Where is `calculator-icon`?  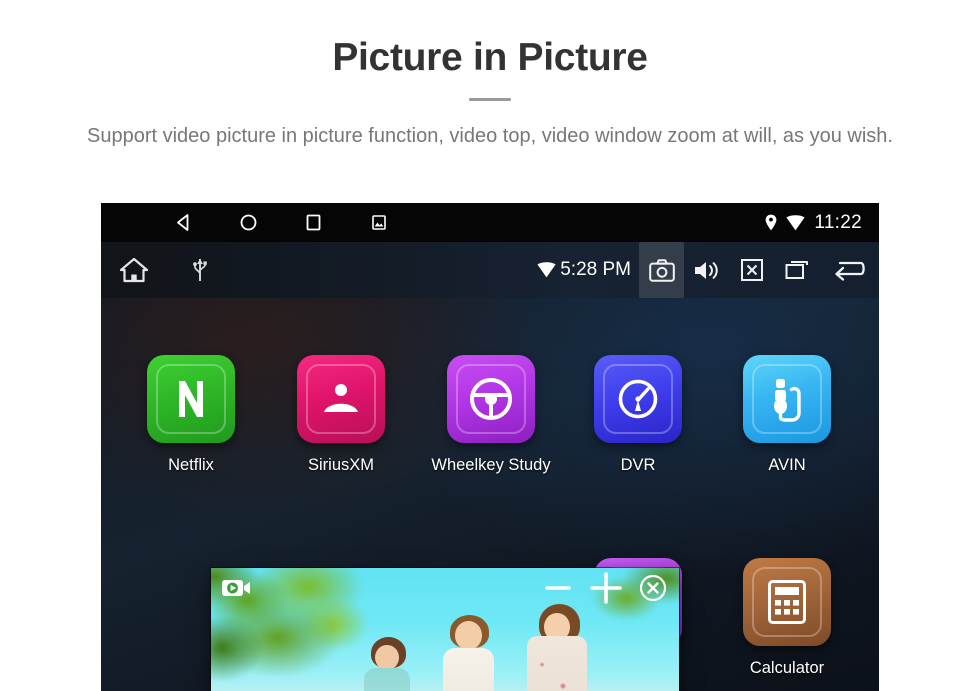
calculator-icon is located at coordinates (787, 602).